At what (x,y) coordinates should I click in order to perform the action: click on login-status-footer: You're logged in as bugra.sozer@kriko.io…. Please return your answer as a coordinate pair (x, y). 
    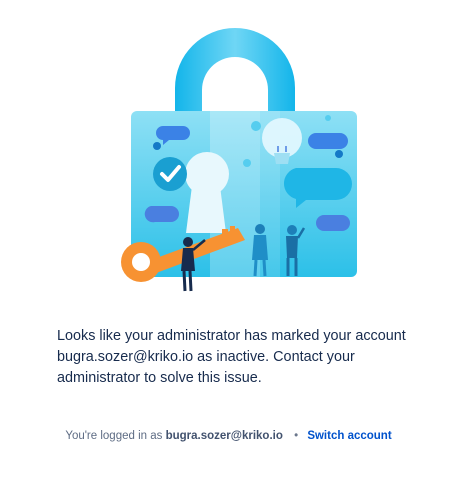
    Looking at the image, I should click on (228, 436).